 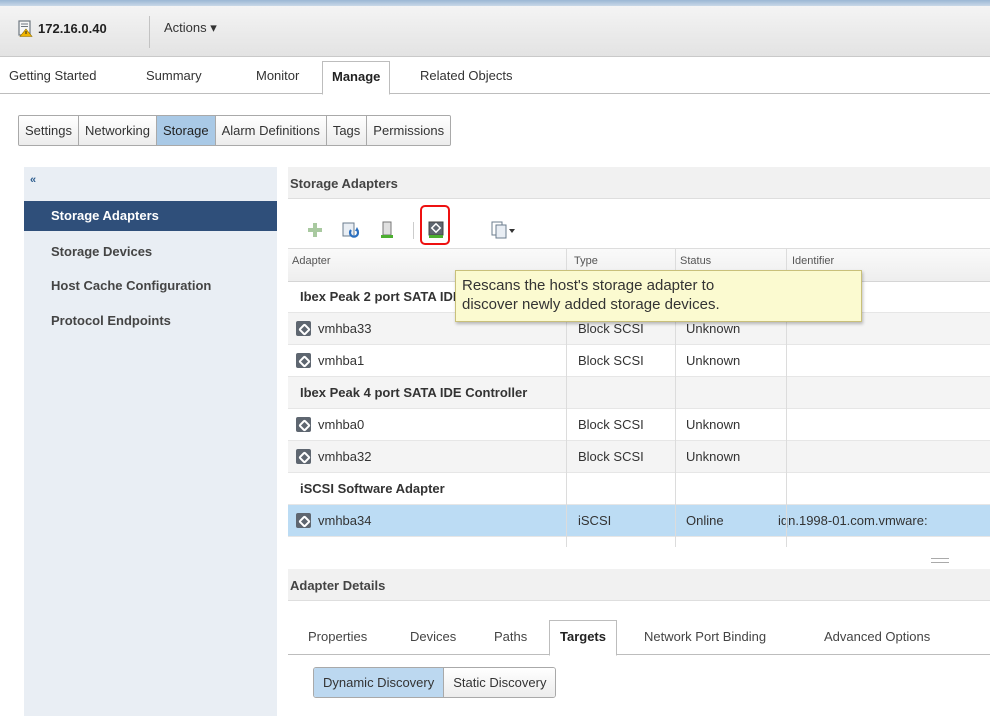 I want to click on subtab-tags: Tags, so click(x=347, y=130).